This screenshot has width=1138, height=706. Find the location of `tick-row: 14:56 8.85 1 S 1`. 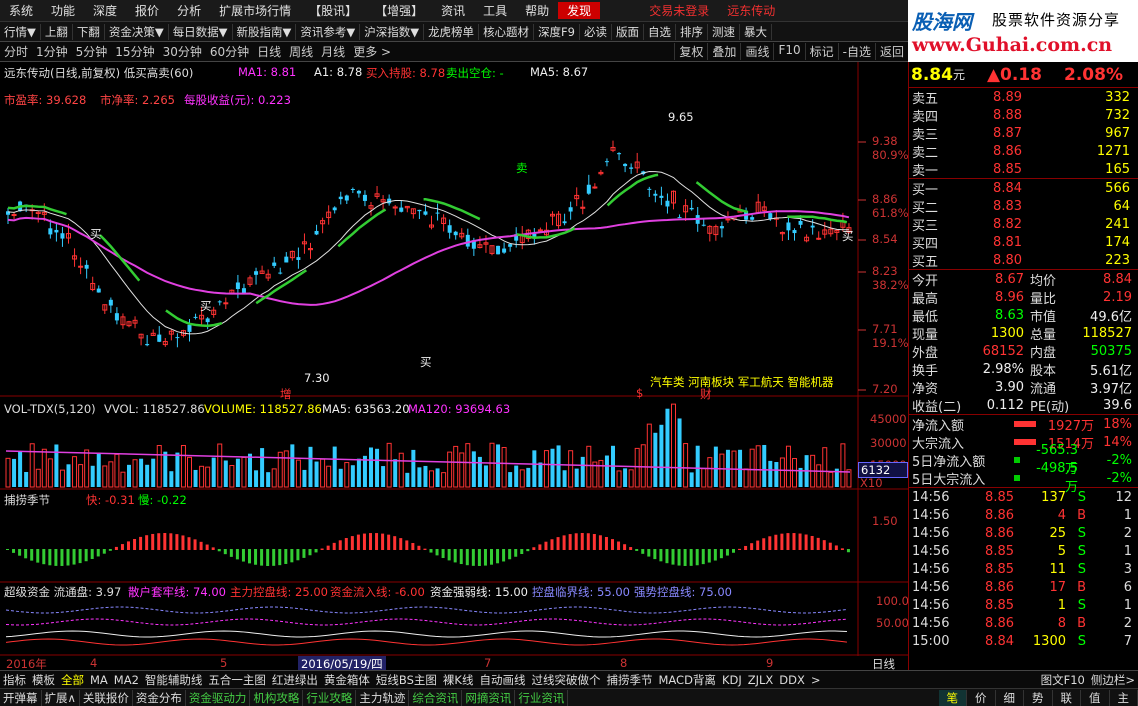

tick-row: 14:56 8.85 1 S 1 is located at coordinates (1023, 605).